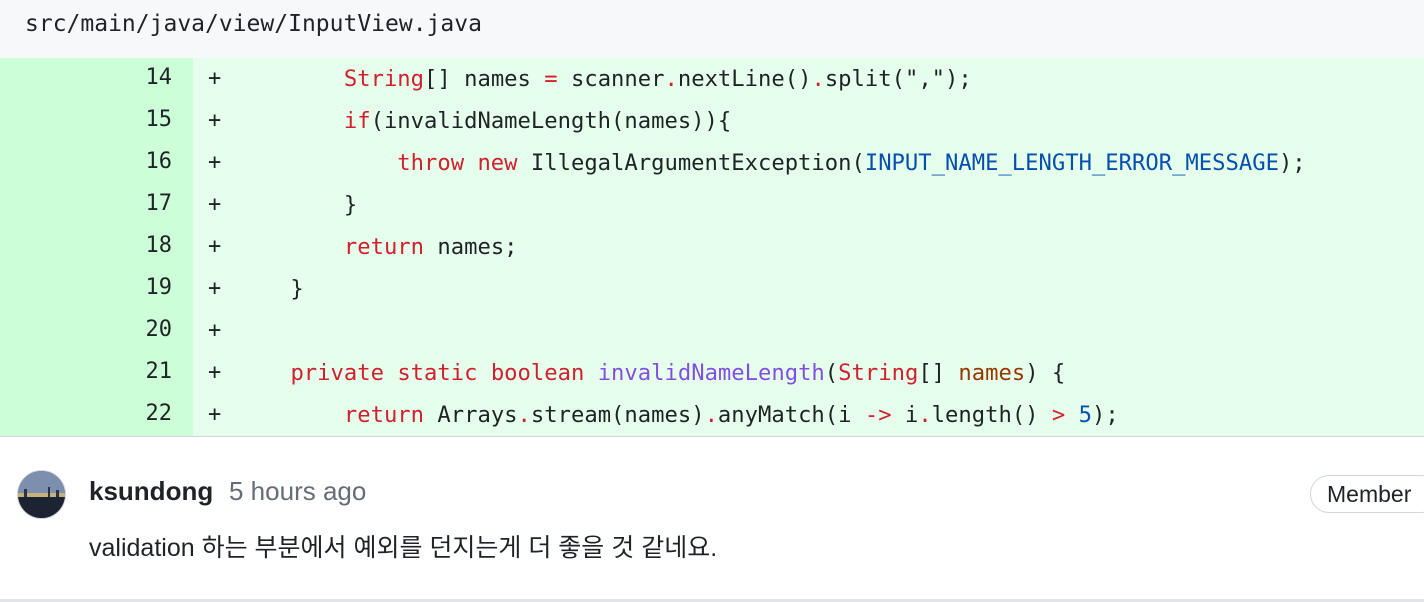 This screenshot has width=1424, height=602. Describe the element at coordinates (712, 289) in the screenshot. I see `diff-line: 19 + }` at that location.